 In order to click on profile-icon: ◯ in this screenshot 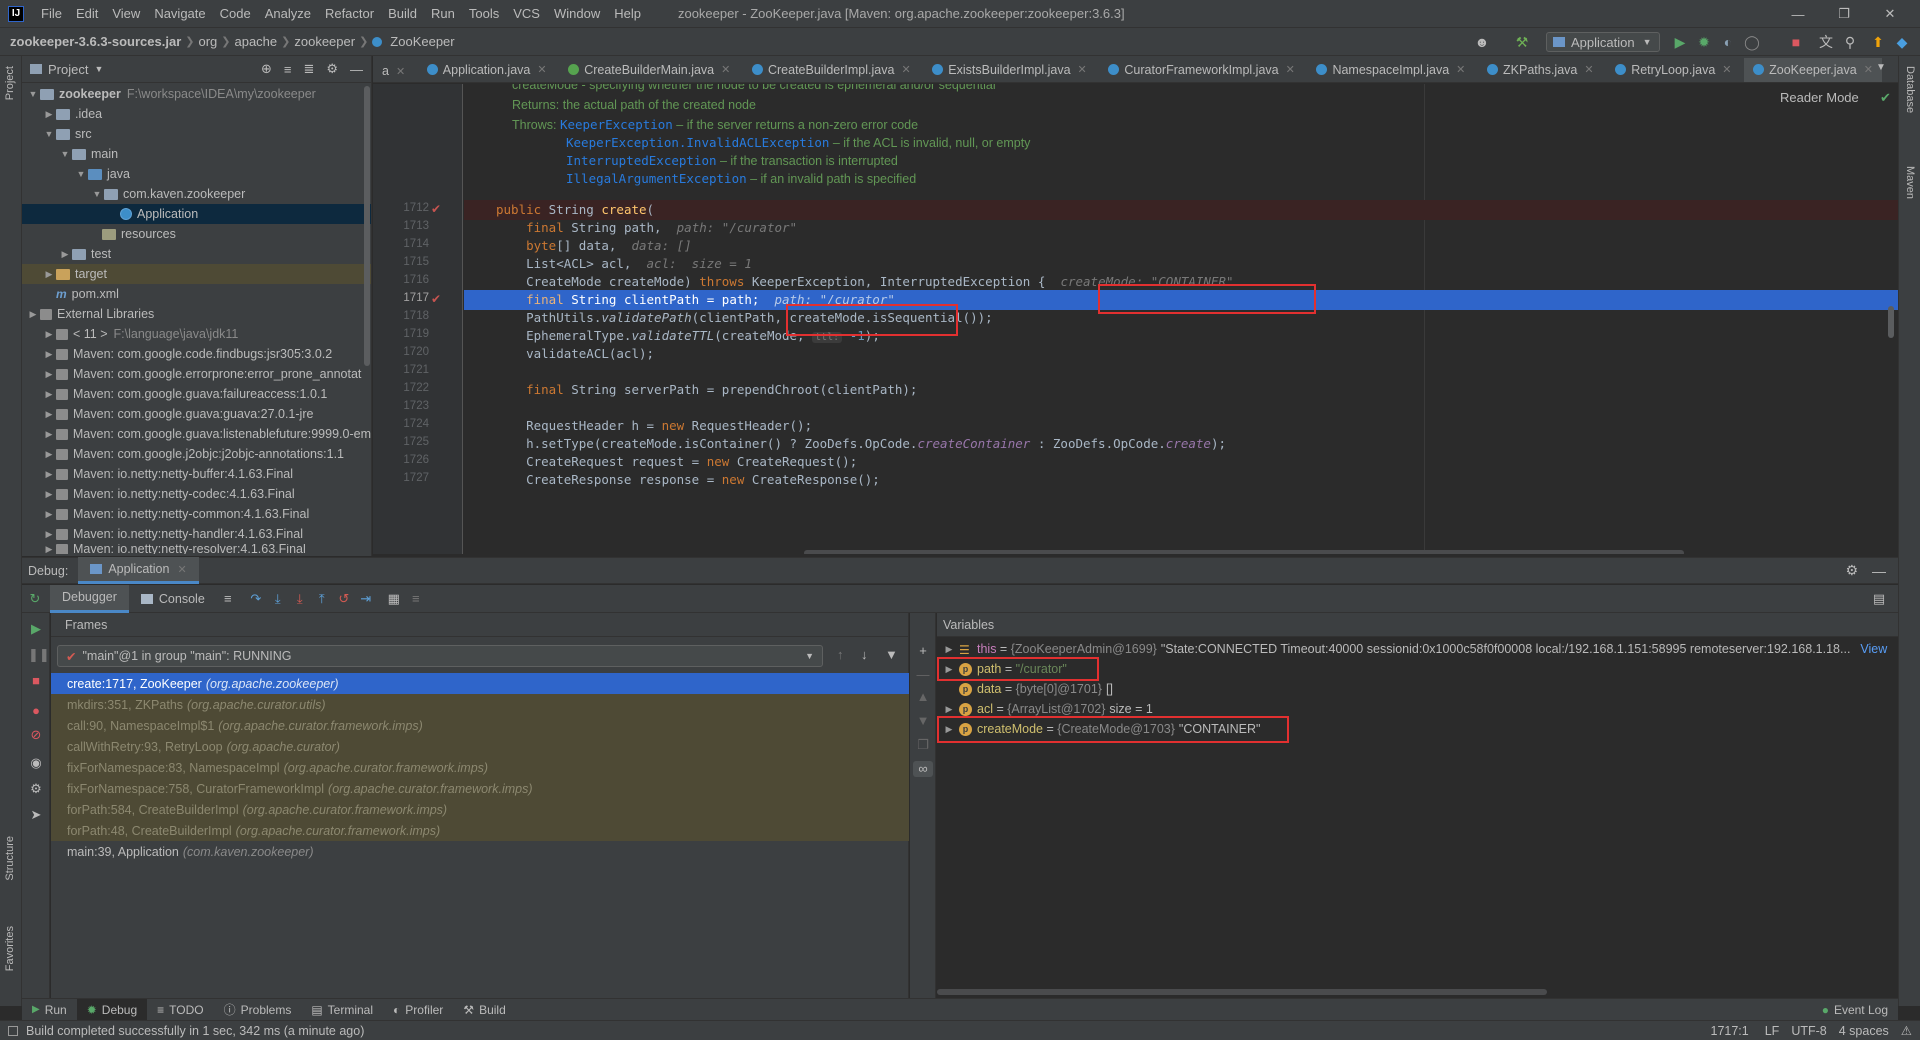, I will do `click(1752, 42)`.